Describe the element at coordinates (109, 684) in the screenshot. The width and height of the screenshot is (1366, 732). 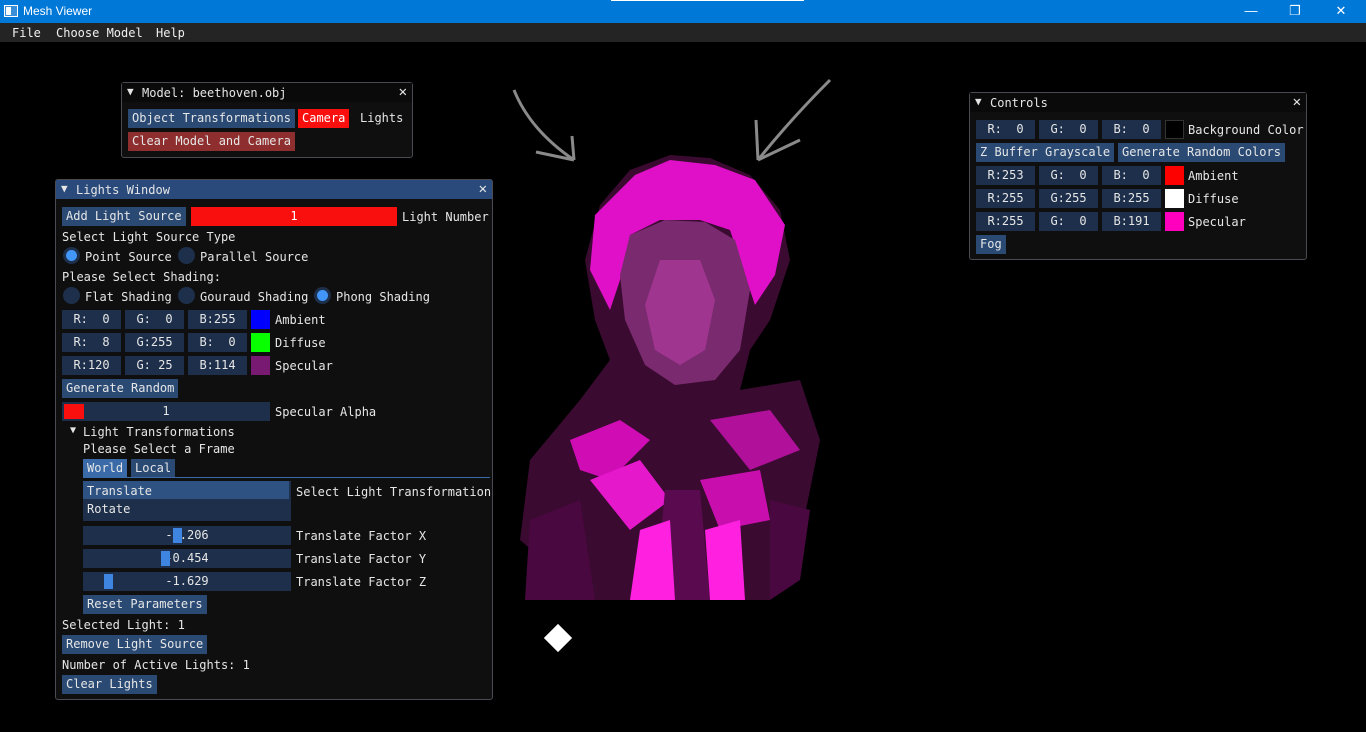
I see `clear-lights-button: Clear Lights` at that location.